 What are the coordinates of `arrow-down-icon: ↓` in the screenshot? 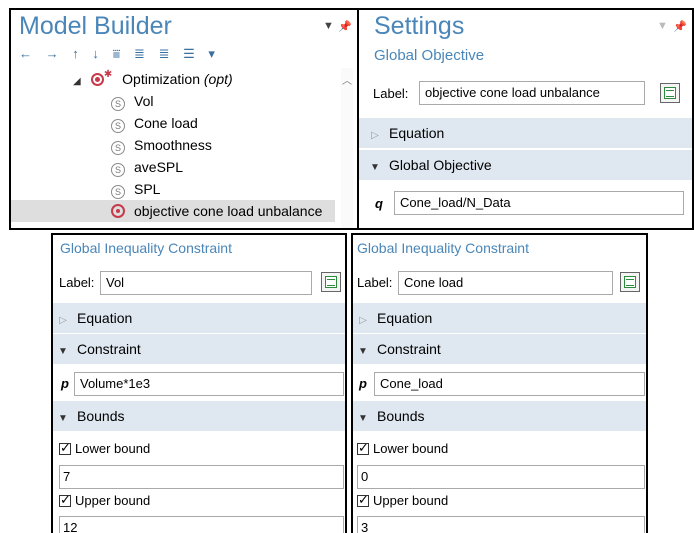 It's located at (96, 53).